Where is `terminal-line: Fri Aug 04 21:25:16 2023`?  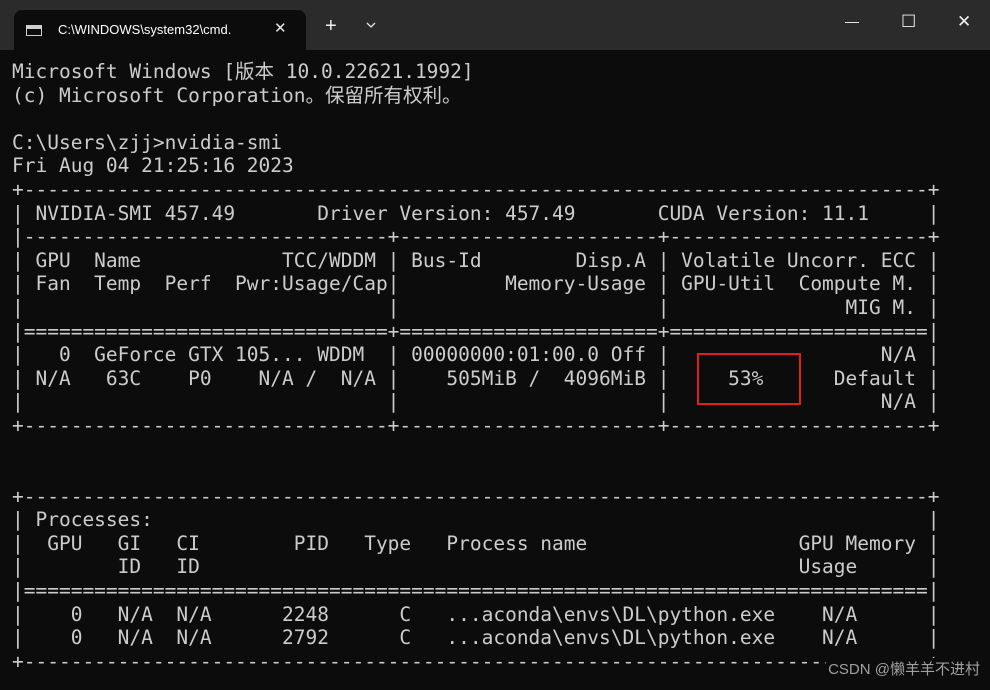 terminal-line: Fri Aug 04 21:25:16 2023 is located at coordinates (153, 166).